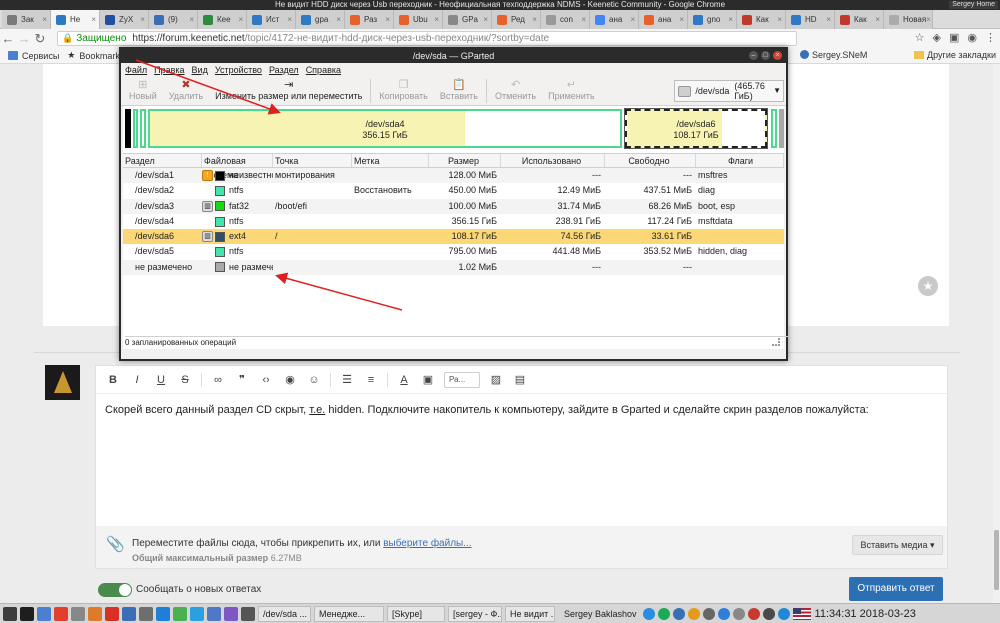 The height and width of the screenshot is (623, 1000). Describe the element at coordinates (650, 160) in the screenshot. I see `column-header: Свободно` at that location.